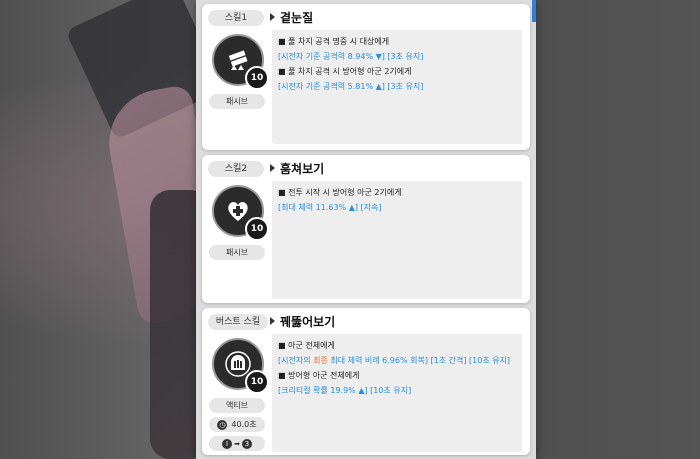 Image resolution: width=700 pixels, height=459 pixels. I want to click on cooldown-value: 40.0초, so click(244, 424).